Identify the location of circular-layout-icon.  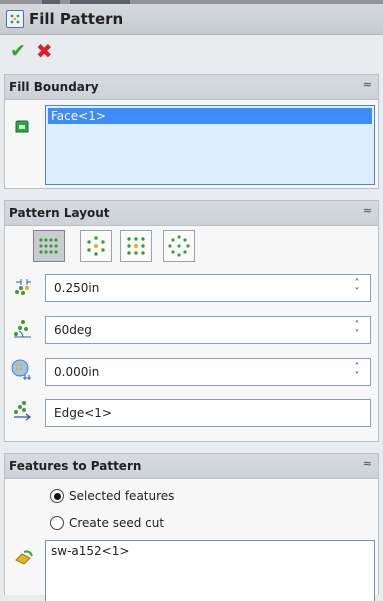
(96, 246).